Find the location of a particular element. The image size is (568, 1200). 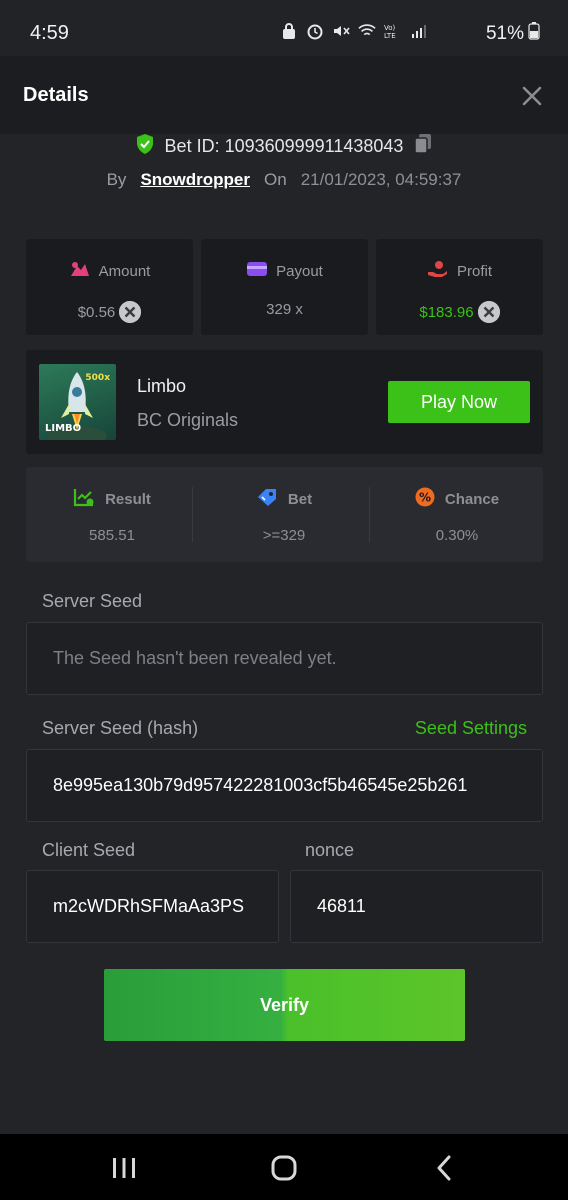

by-label: By is located at coordinates (116, 179).